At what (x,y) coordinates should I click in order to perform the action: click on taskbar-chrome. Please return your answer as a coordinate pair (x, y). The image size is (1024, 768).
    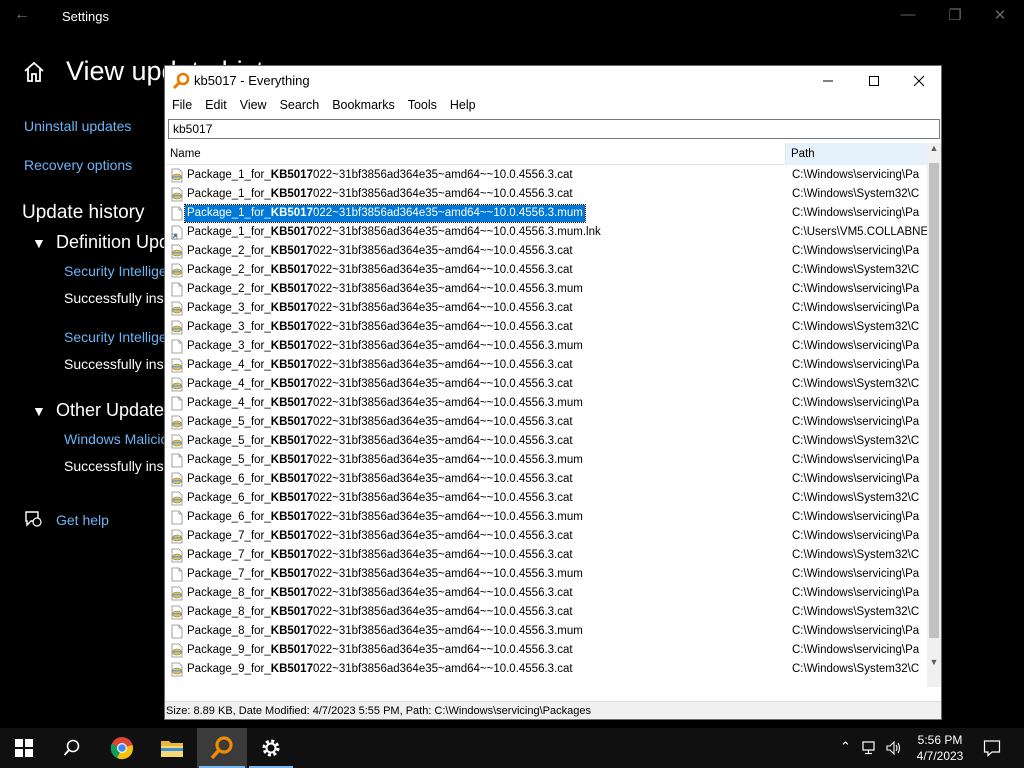
    Looking at the image, I should click on (122, 748).